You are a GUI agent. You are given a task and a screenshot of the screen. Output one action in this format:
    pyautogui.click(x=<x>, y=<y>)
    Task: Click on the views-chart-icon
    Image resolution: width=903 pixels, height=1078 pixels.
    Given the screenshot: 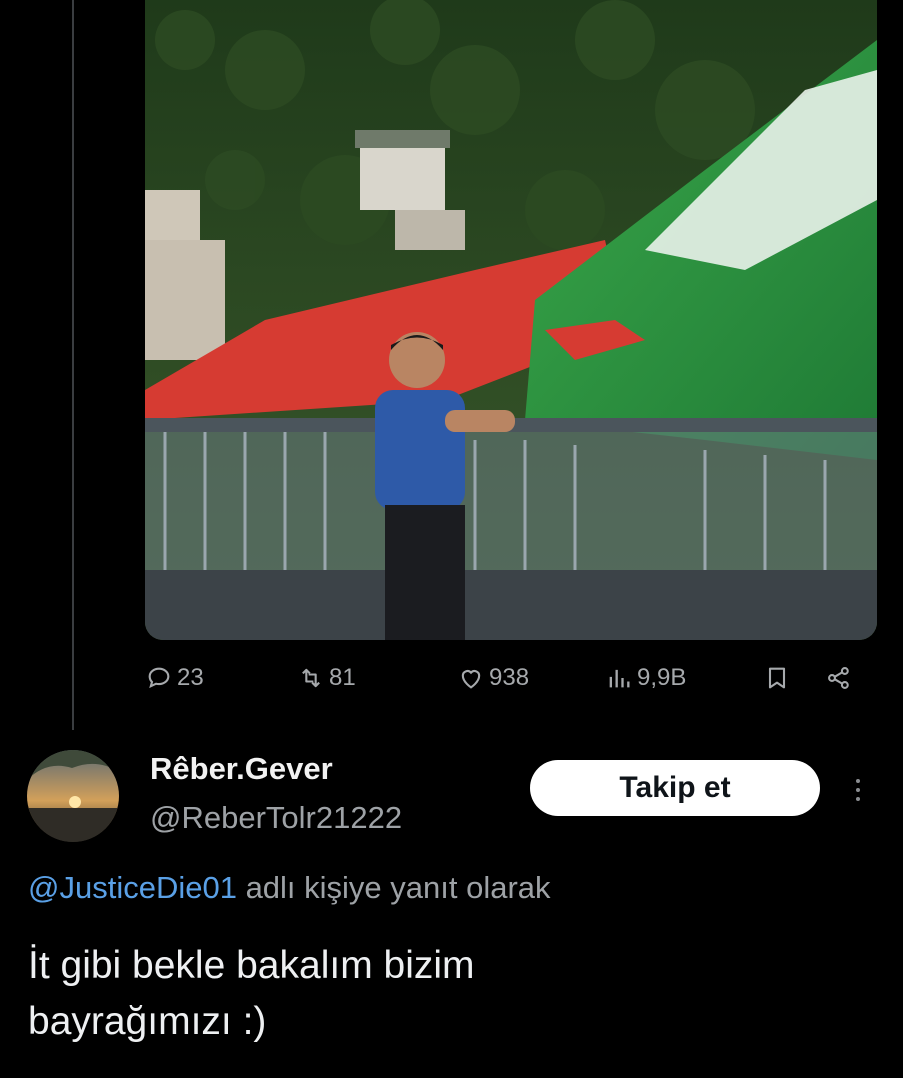 What is the action you would take?
    pyautogui.click(x=619, y=678)
    